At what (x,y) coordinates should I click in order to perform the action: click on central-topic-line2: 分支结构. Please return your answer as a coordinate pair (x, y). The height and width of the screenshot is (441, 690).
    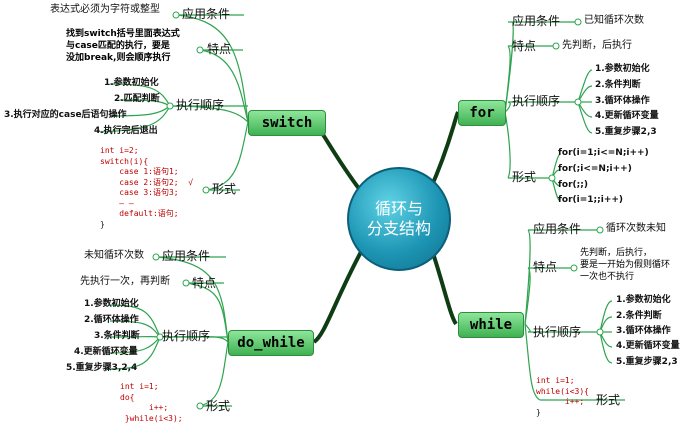
    Looking at the image, I should click on (398, 228).